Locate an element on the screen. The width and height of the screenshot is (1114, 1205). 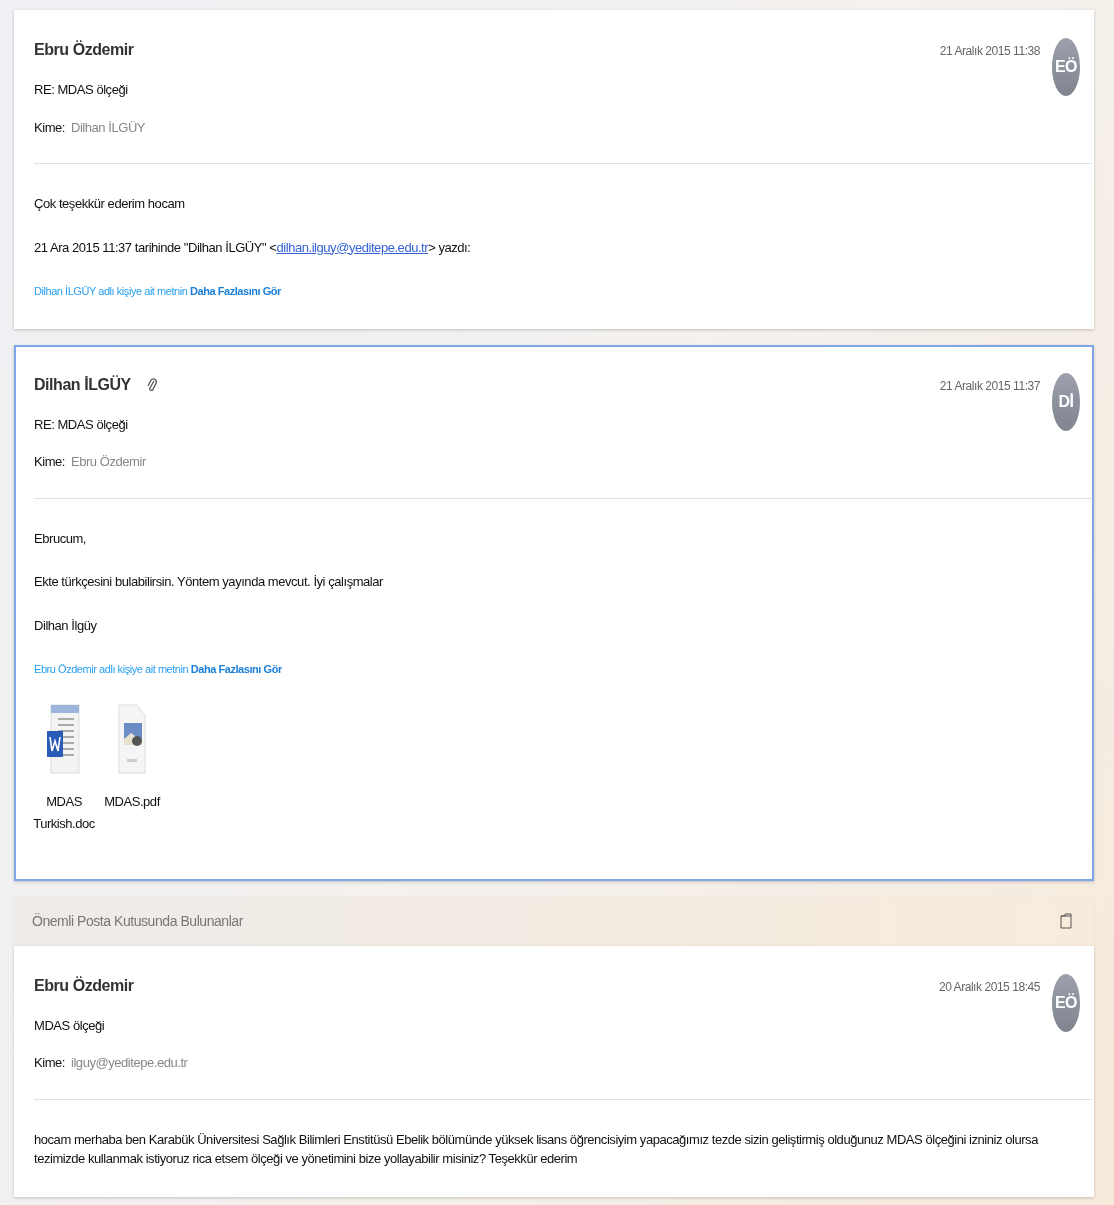
quote-header: 21 Ara 2015 11:37 tarihinde "Dilhan İLGÜY" <dilhan.ilguy@yeditepe.edu.tr> yazdı: is located at coordinates (253, 247).